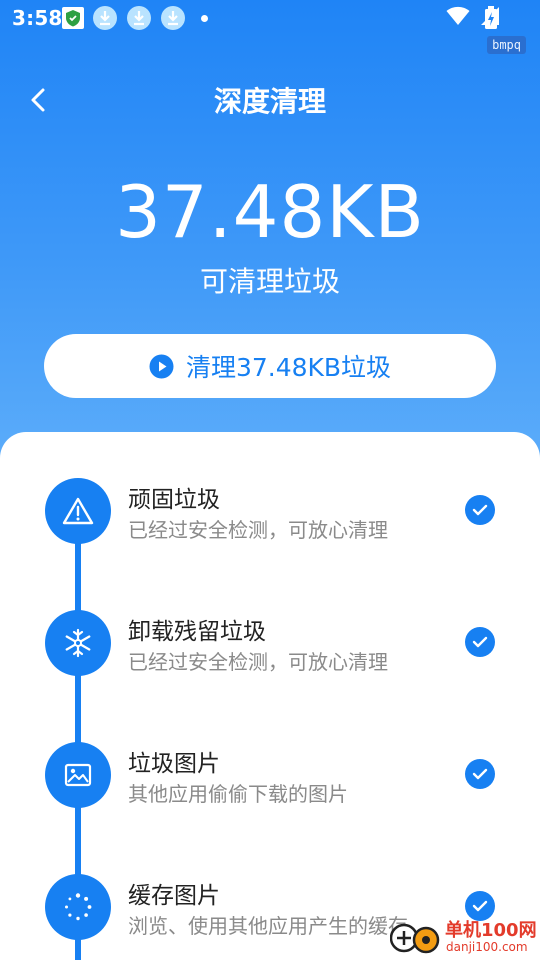 Image resolution: width=540 pixels, height=960 pixels. Describe the element at coordinates (270, 27) in the screenshot. I see `status-bar: 3:58 bmpq` at that location.